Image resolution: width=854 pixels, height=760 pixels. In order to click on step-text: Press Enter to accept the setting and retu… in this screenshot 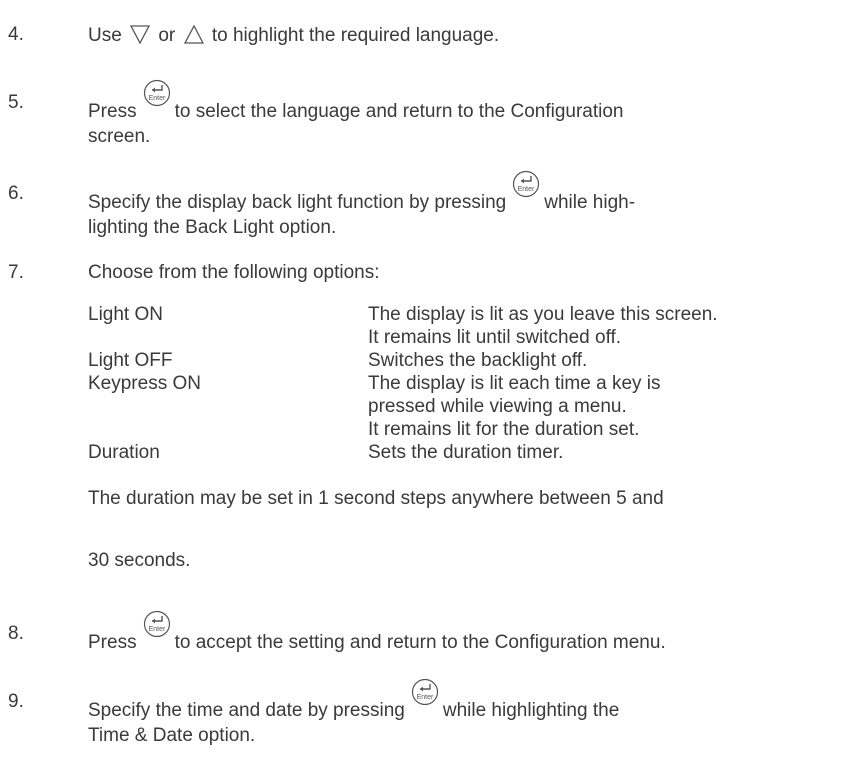, I will do `click(458, 633)`.